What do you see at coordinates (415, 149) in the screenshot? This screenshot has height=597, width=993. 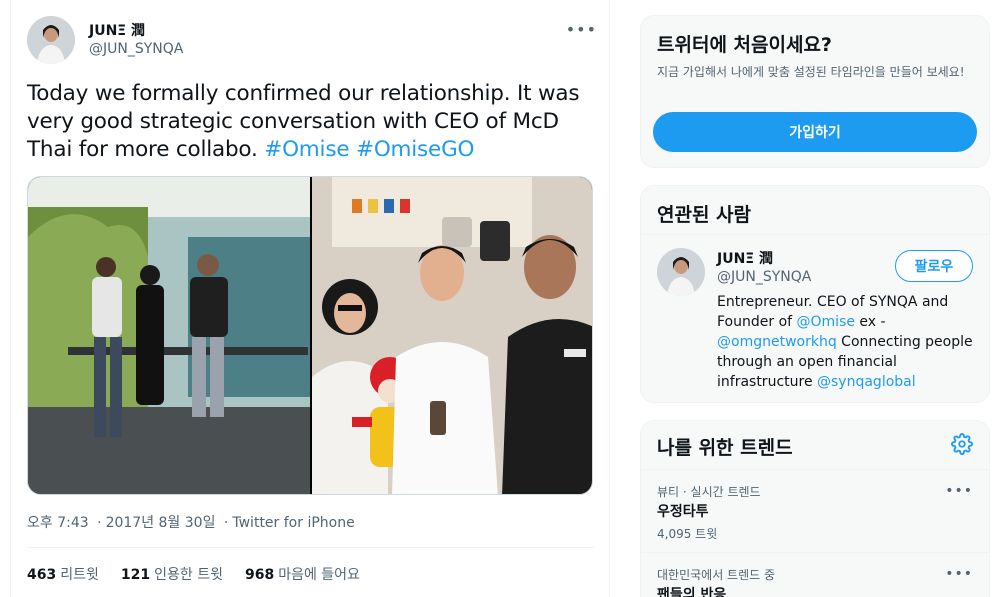 I see `hashtag-omisego: #OmiseGO` at bounding box center [415, 149].